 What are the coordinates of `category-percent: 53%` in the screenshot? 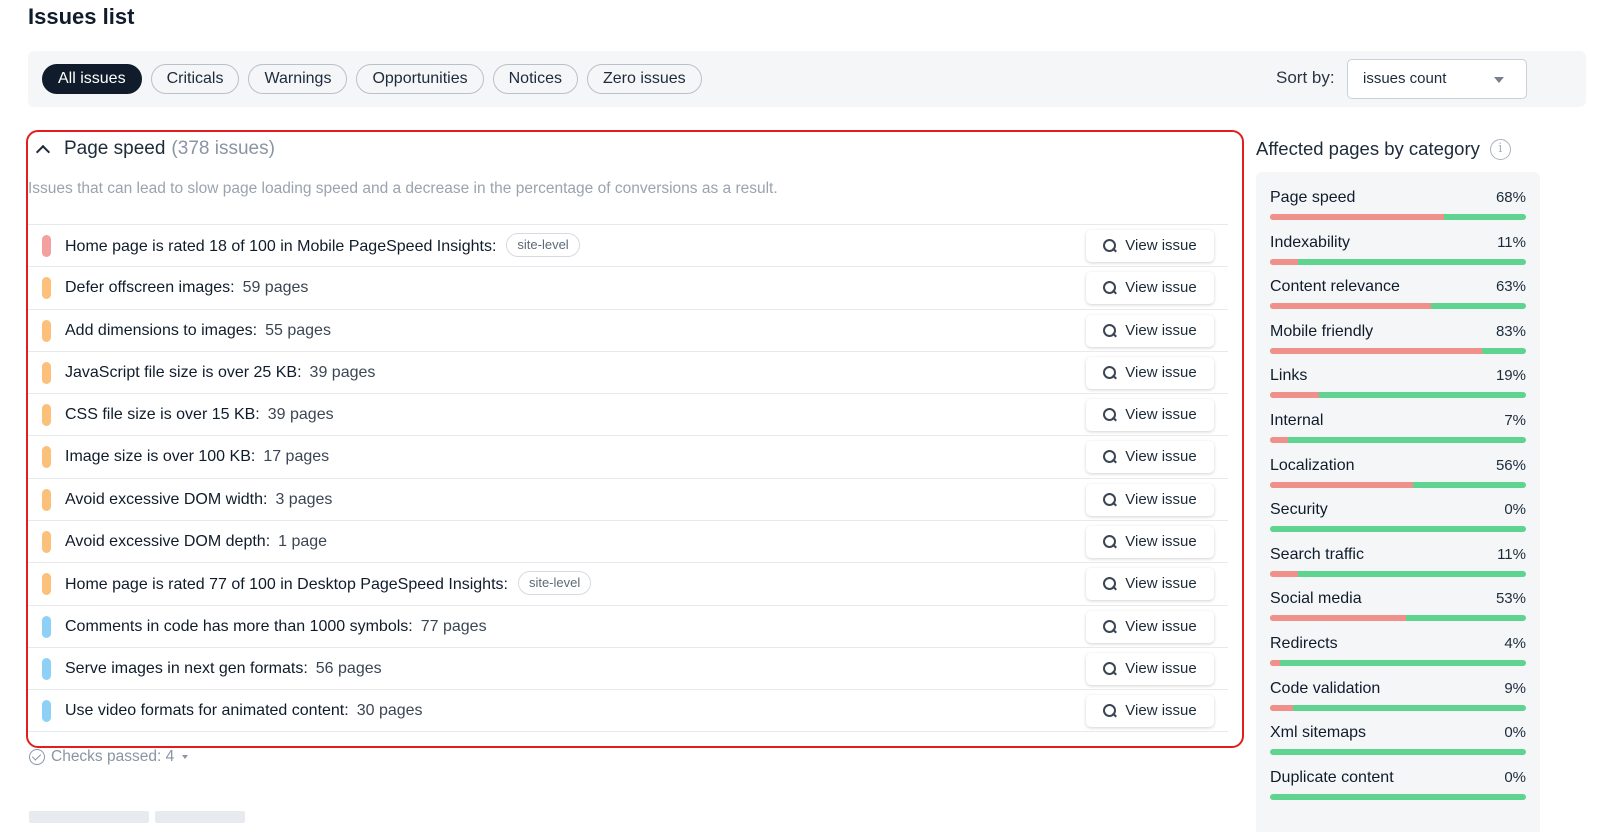 It's located at (1510, 599).